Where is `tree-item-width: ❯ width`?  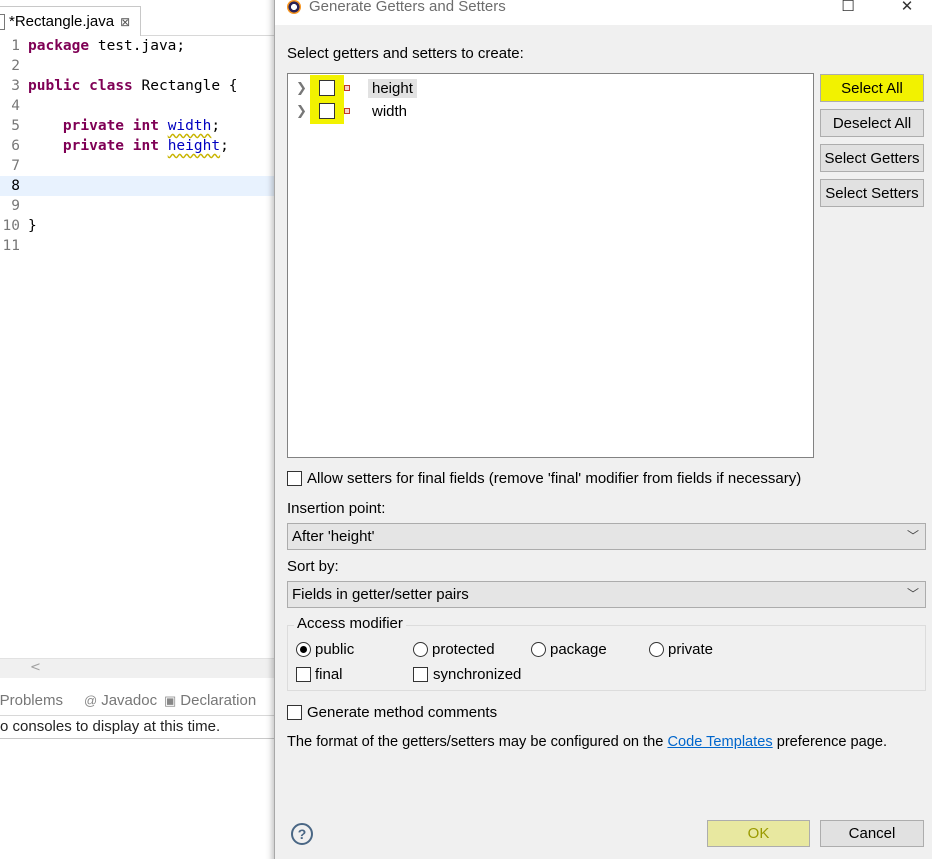 tree-item-width: ❯ width is located at coordinates (550, 111).